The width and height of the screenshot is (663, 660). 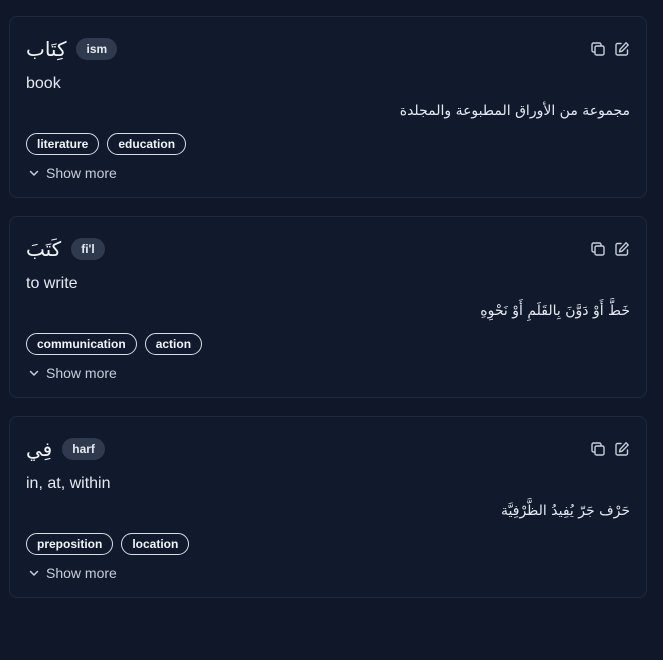 I want to click on part-of-speech-badge: harf, so click(x=83, y=449).